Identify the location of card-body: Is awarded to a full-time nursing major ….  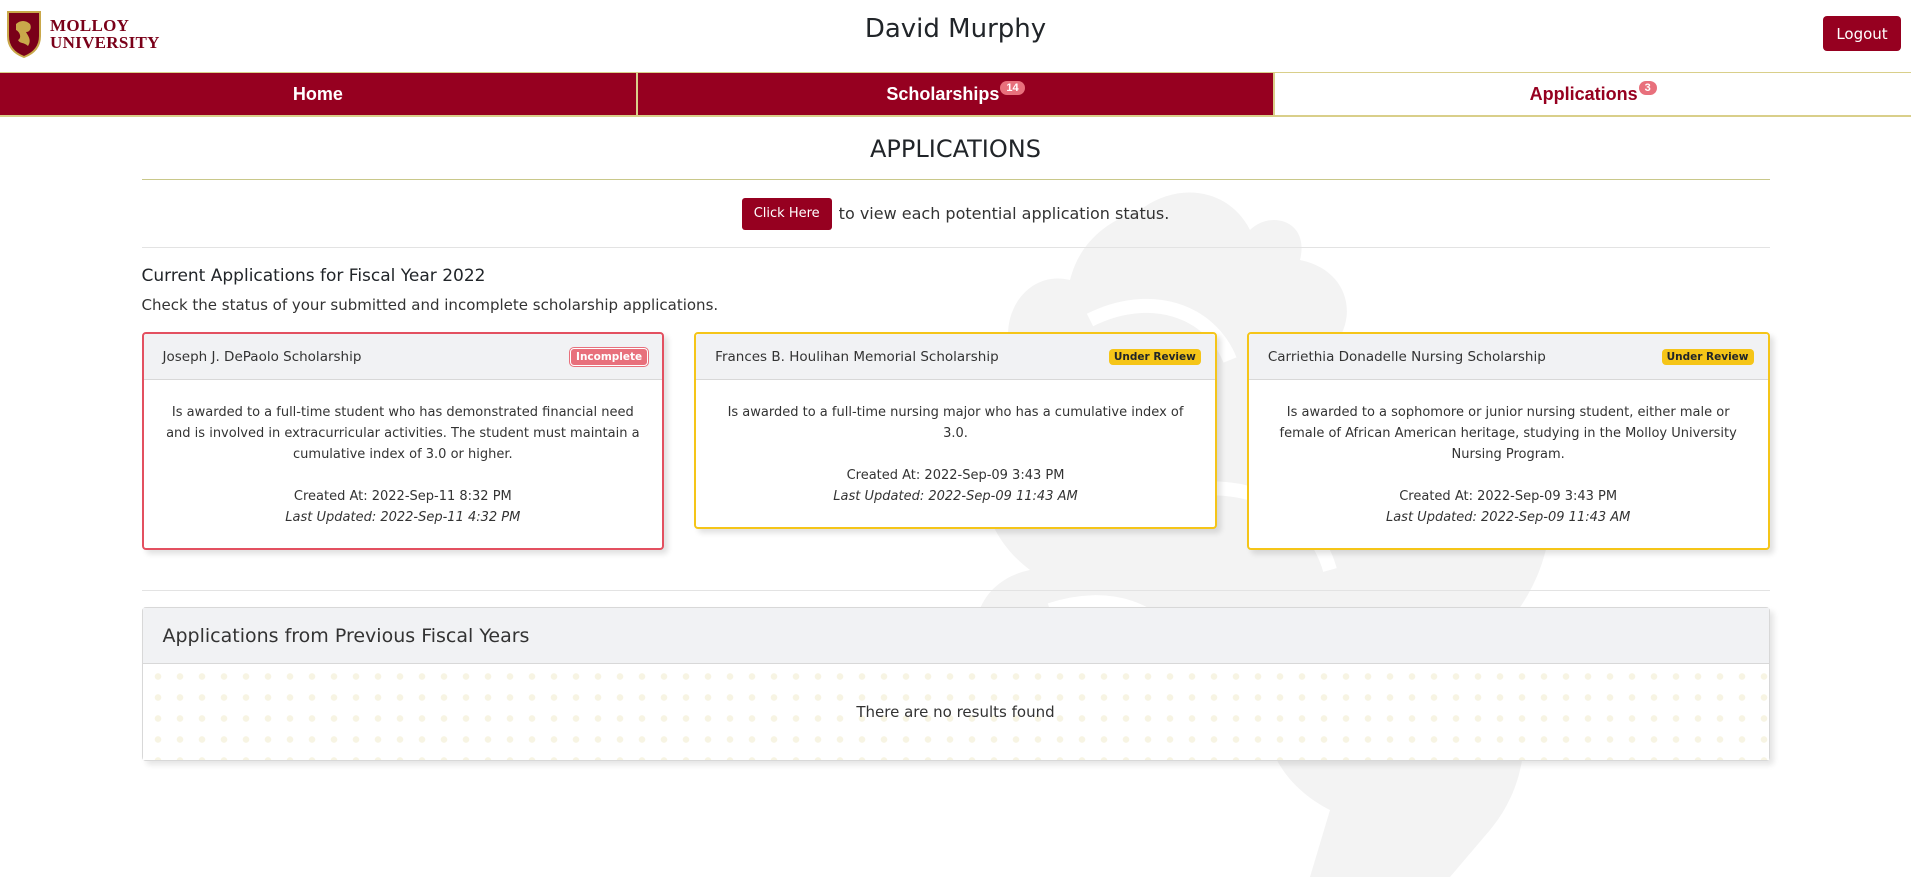
(955, 453).